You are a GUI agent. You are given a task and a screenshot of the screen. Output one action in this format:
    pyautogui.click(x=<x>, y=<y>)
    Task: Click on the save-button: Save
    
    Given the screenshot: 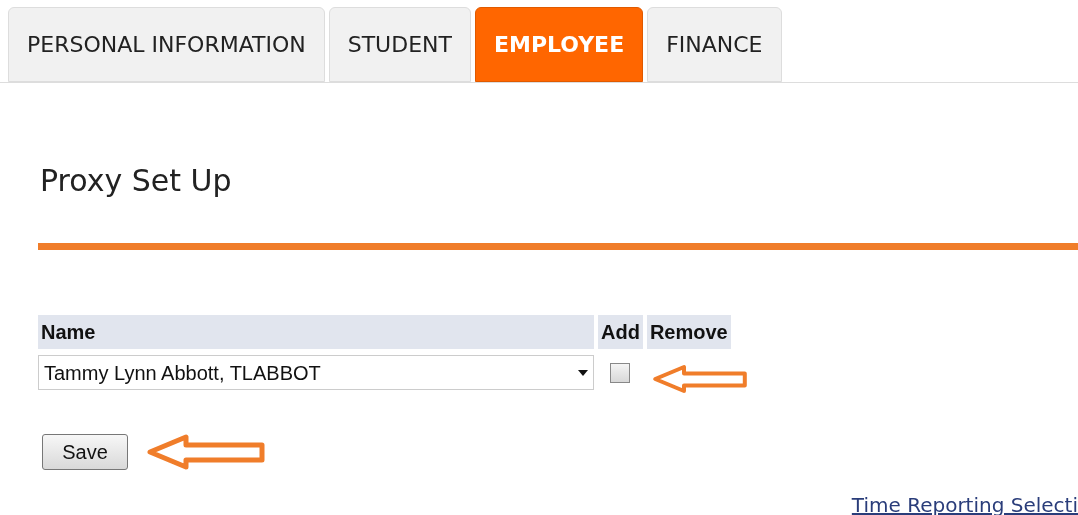 What is the action you would take?
    pyautogui.click(x=85, y=452)
    